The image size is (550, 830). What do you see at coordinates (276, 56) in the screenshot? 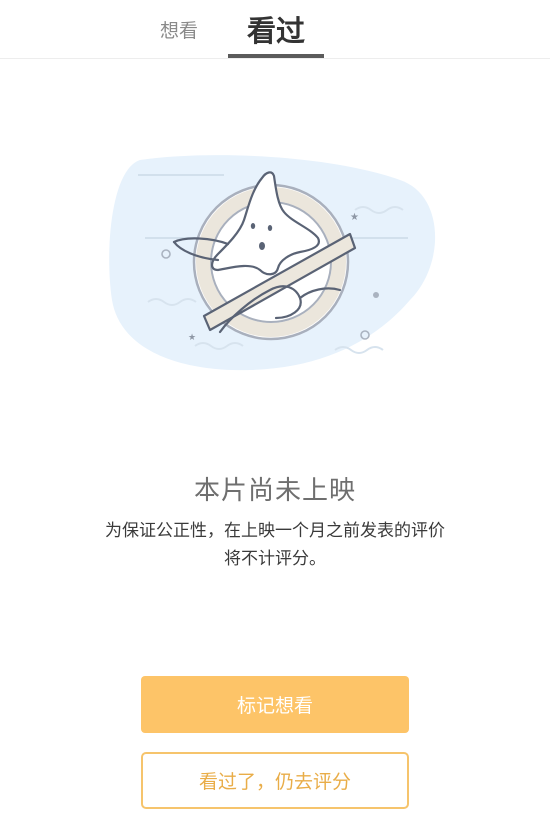
I see `active-tab-indicator` at bounding box center [276, 56].